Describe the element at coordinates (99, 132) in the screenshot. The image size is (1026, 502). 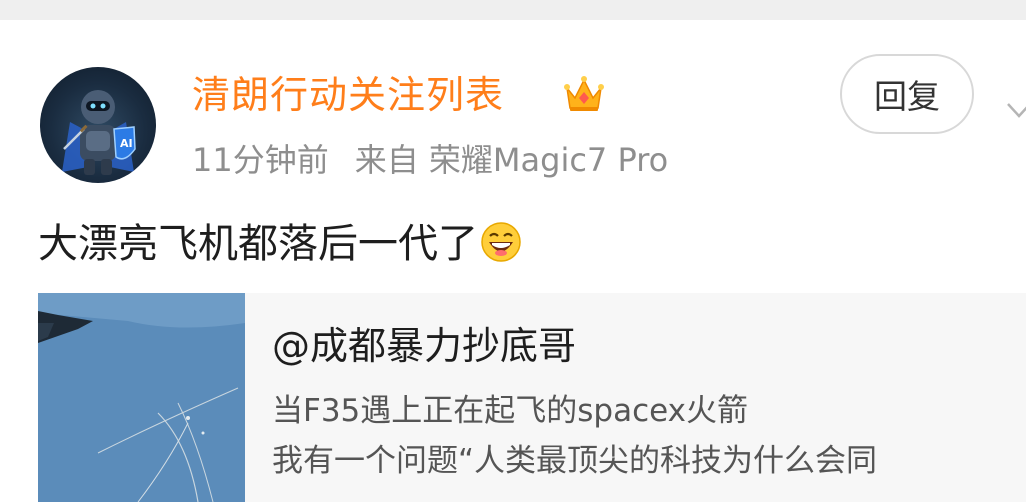
I see `robot-knight-avatar-image: AI` at that location.